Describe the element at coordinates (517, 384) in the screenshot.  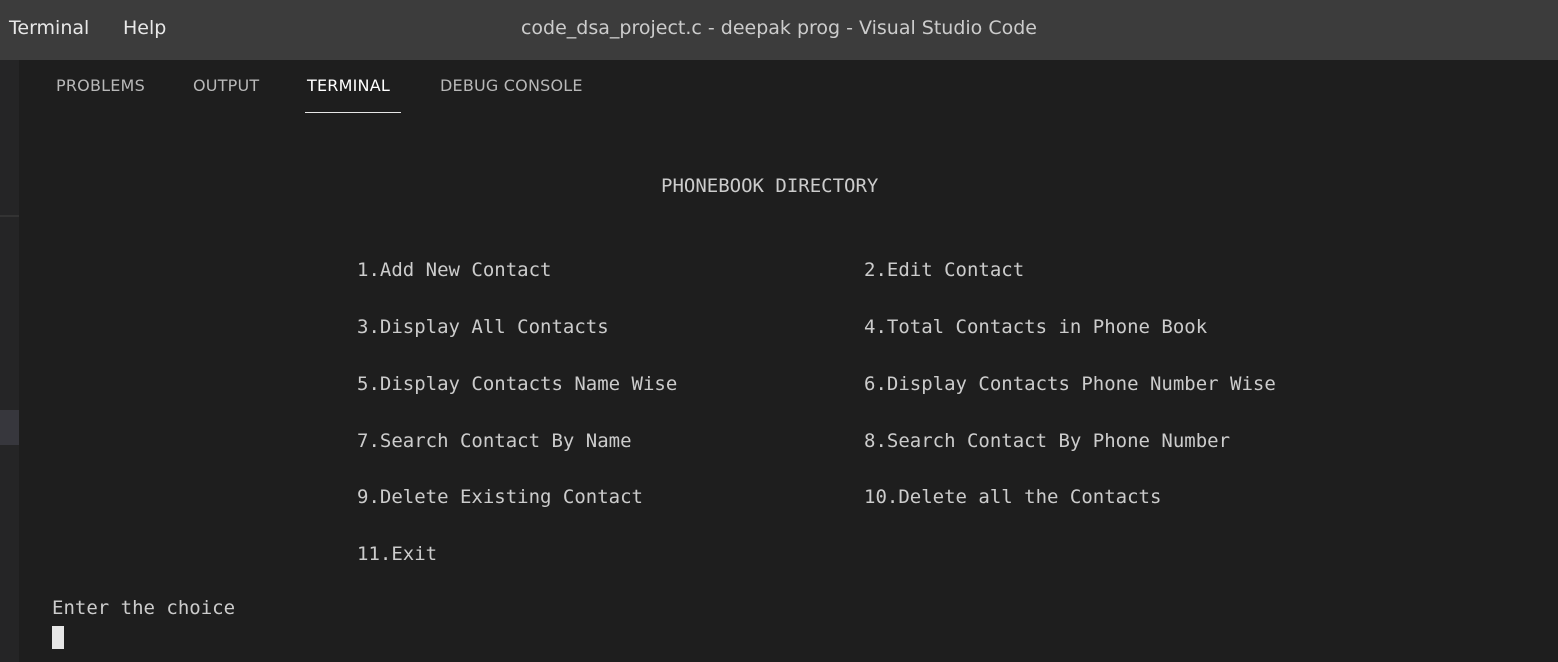
I see `menu-option: 5.Display Contacts Name Wise` at that location.